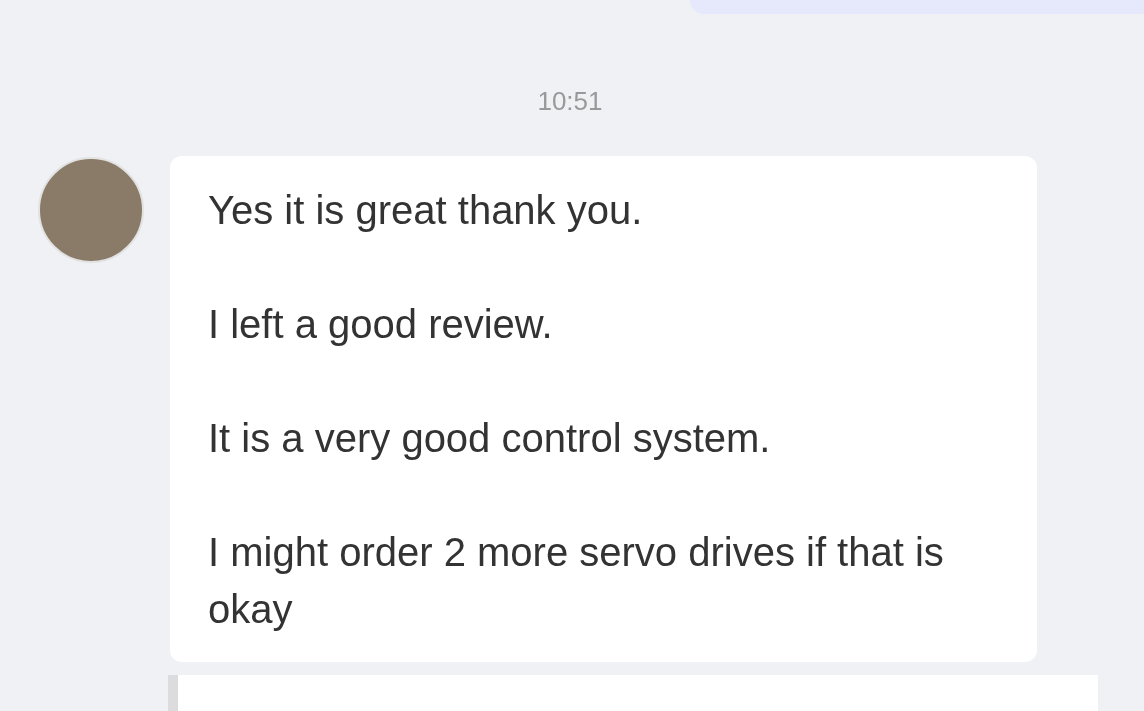 This screenshot has width=1144, height=711. I want to click on message-text: I left a good review., so click(381, 324).